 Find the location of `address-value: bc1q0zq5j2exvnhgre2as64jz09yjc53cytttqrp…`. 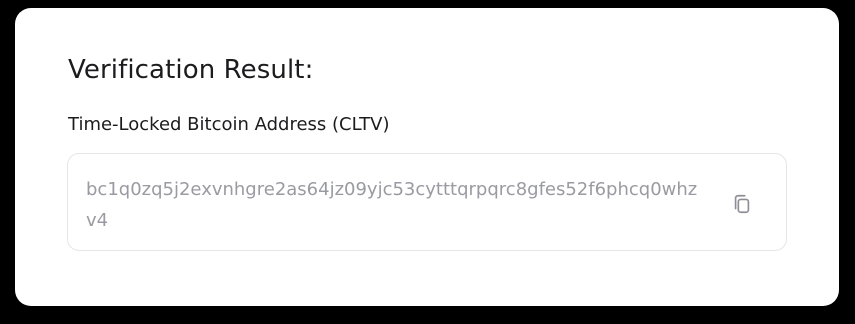

address-value: bc1q0zq5j2exvnhgre2as64jz09yjc53cytttqrp… is located at coordinates (392, 205).